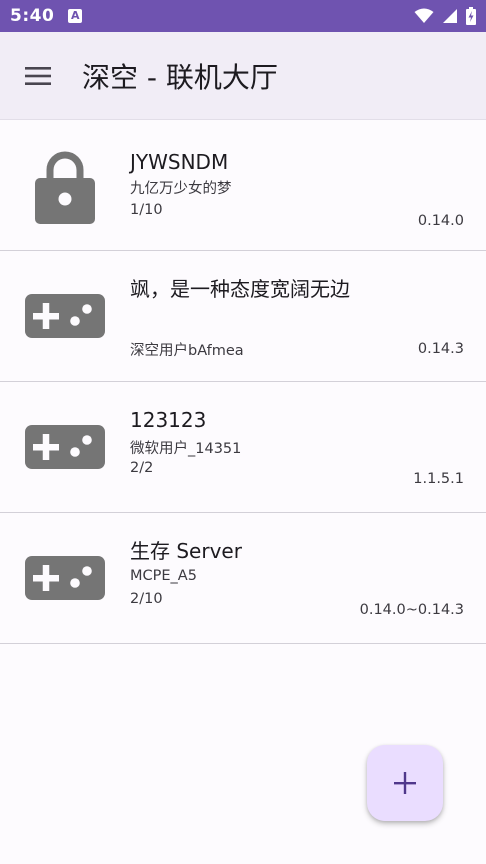  I want to click on signal-icon, so click(450, 16).